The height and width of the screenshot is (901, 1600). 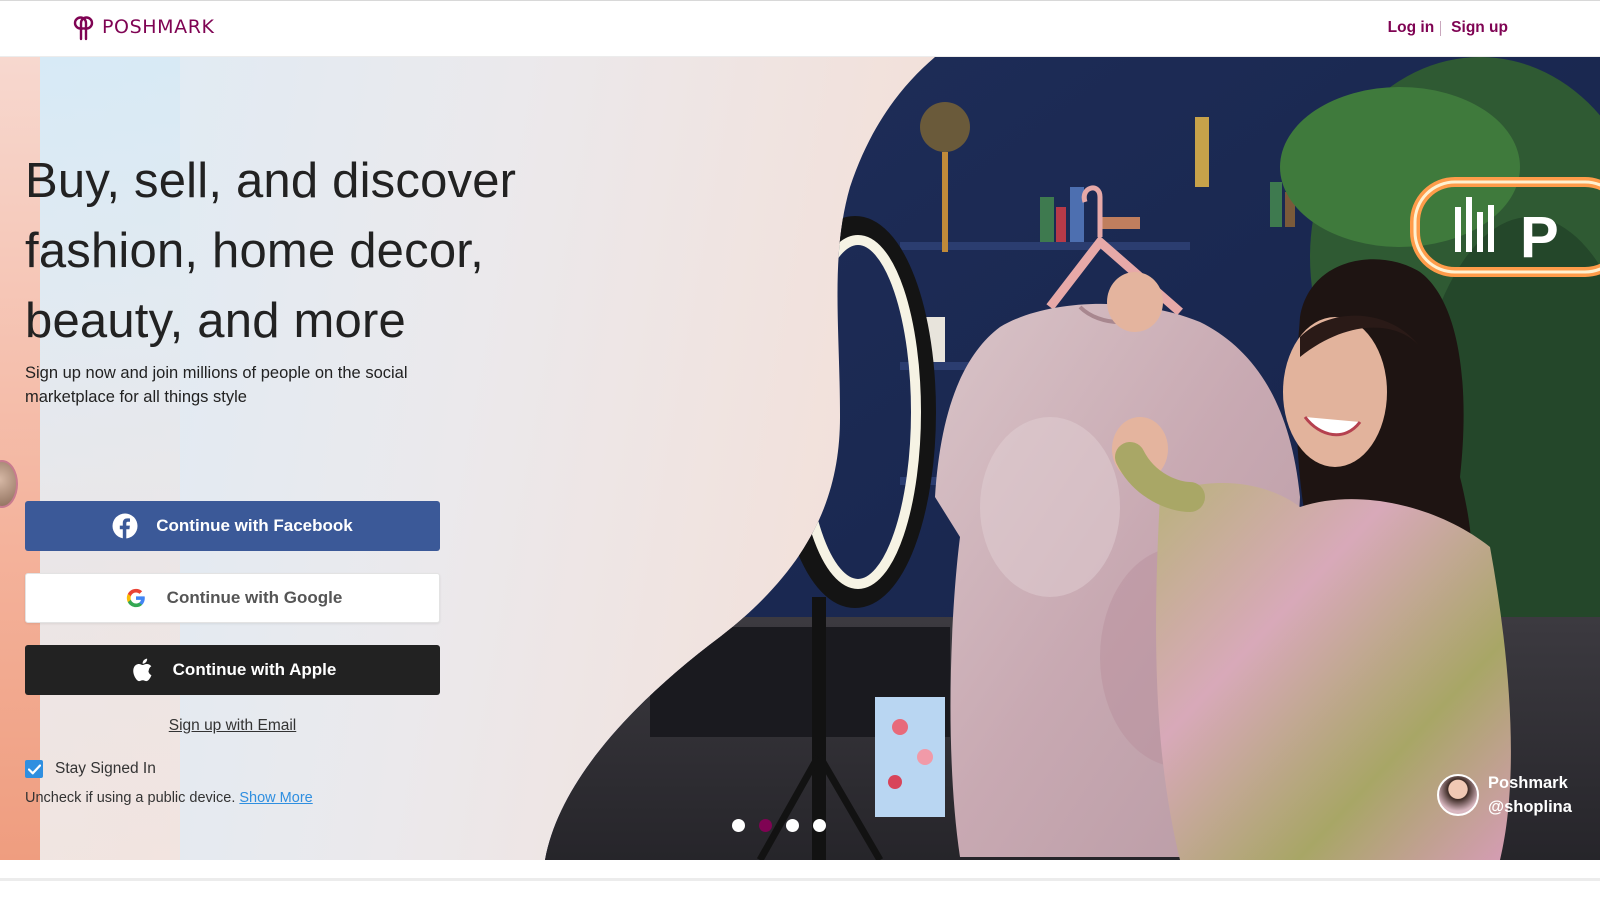 What do you see at coordinates (125, 526) in the screenshot?
I see `facebook-icon` at bounding box center [125, 526].